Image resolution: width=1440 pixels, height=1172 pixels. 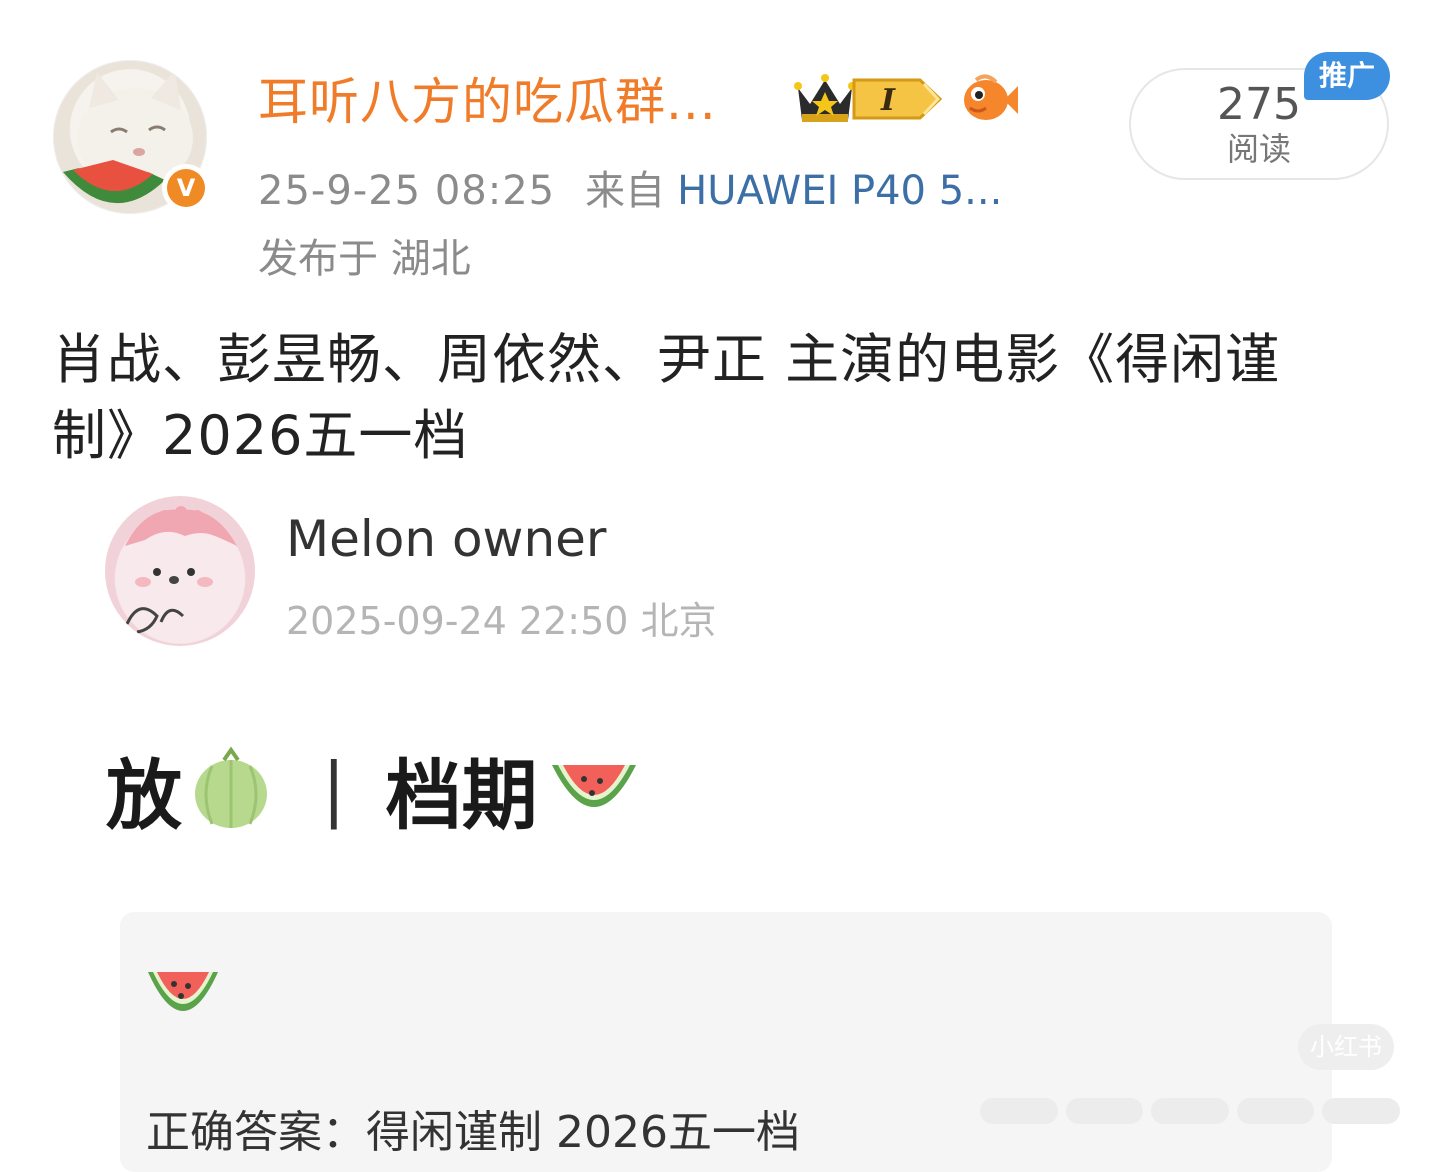 I want to click on embedded-meta: 2025-09-24 22:50 北京, so click(x=501, y=621).